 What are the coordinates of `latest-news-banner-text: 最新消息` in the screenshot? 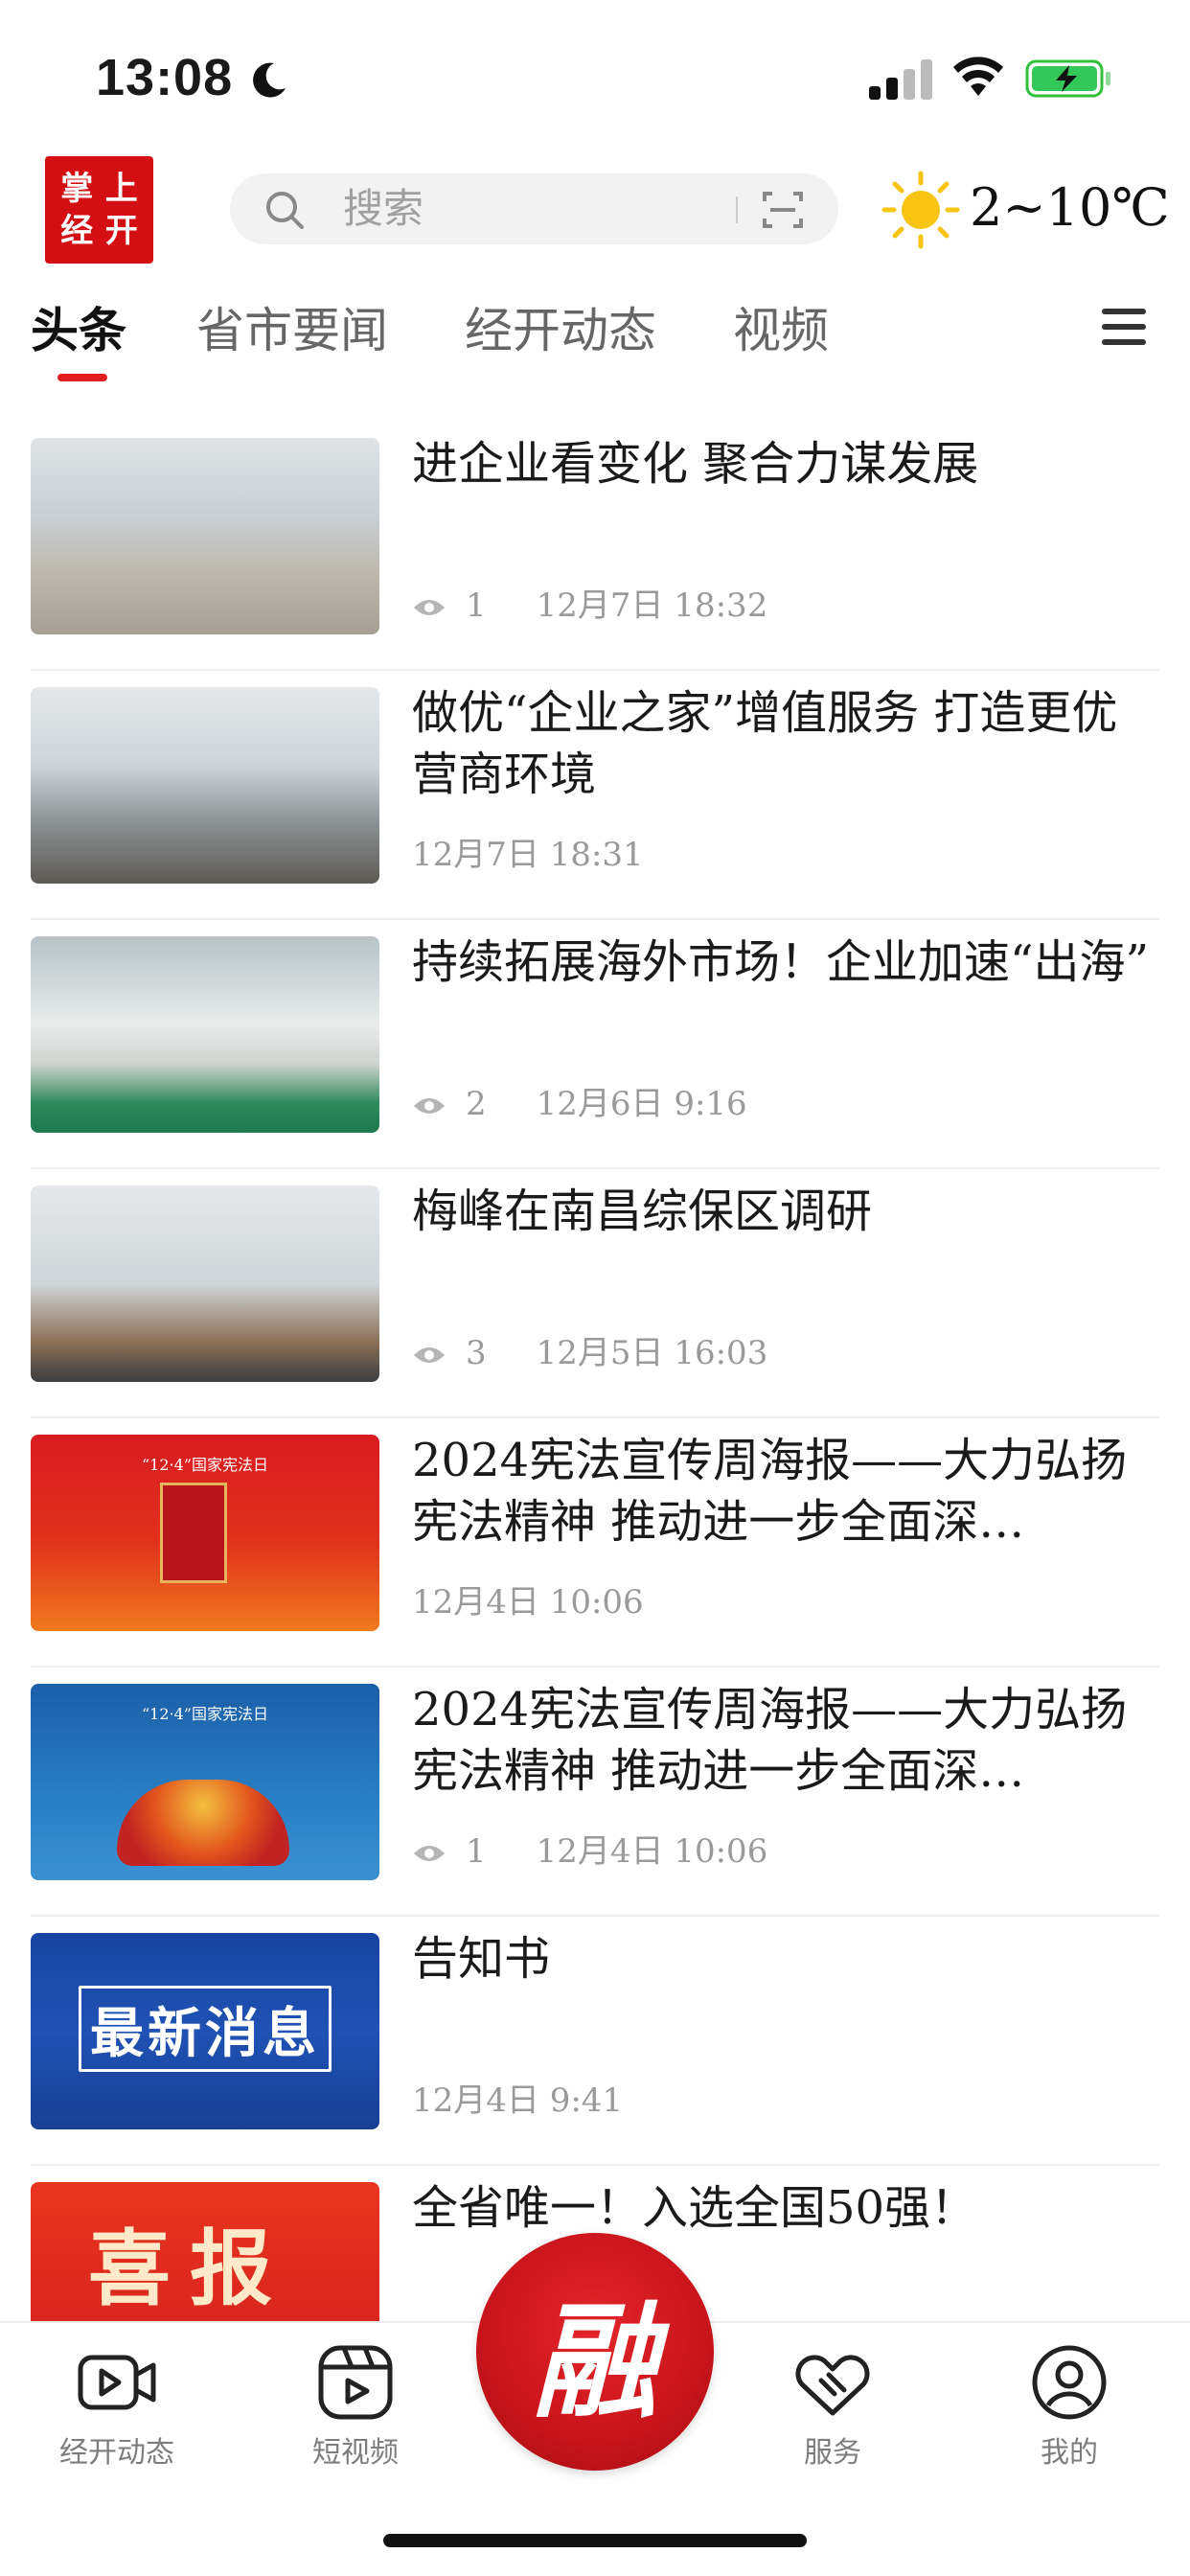 It's located at (206, 2029).